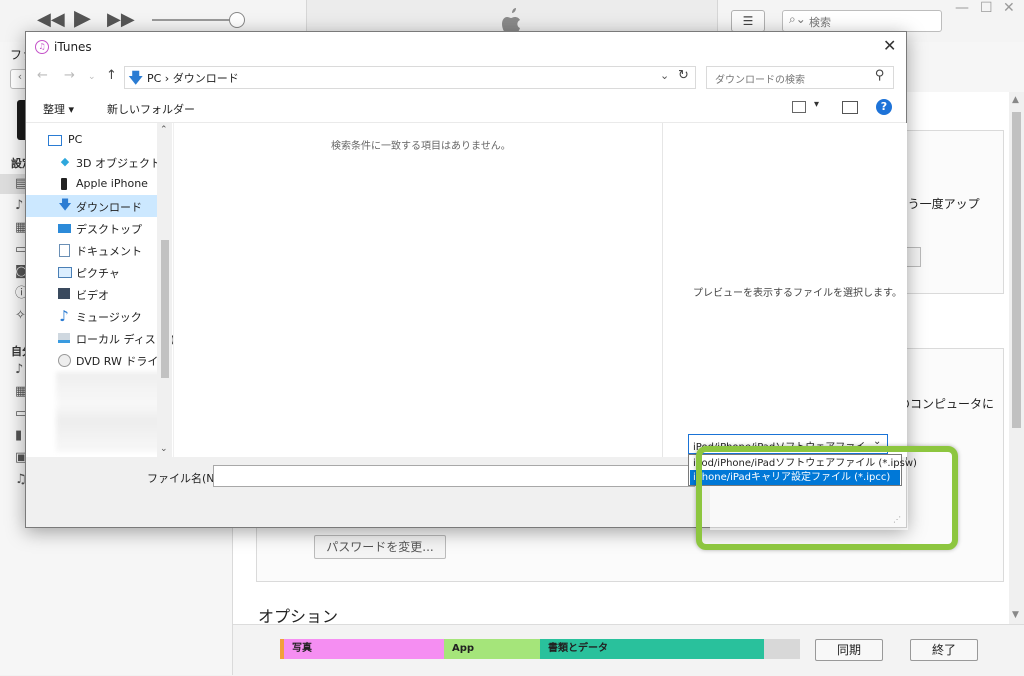 This screenshot has width=1024, height=676. What do you see at coordinates (492, 649) in the screenshot?
I see `storage-segment-apps: App` at bounding box center [492, 649].